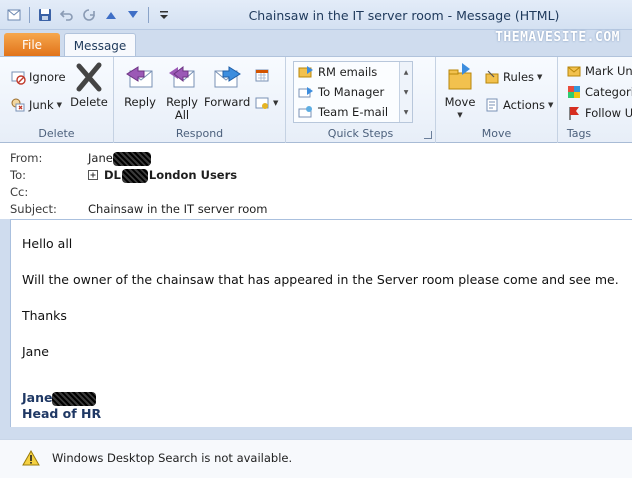  I want to click on tags-group: Mark Unr Categoriz Follow U Tags, so click(595, 100).